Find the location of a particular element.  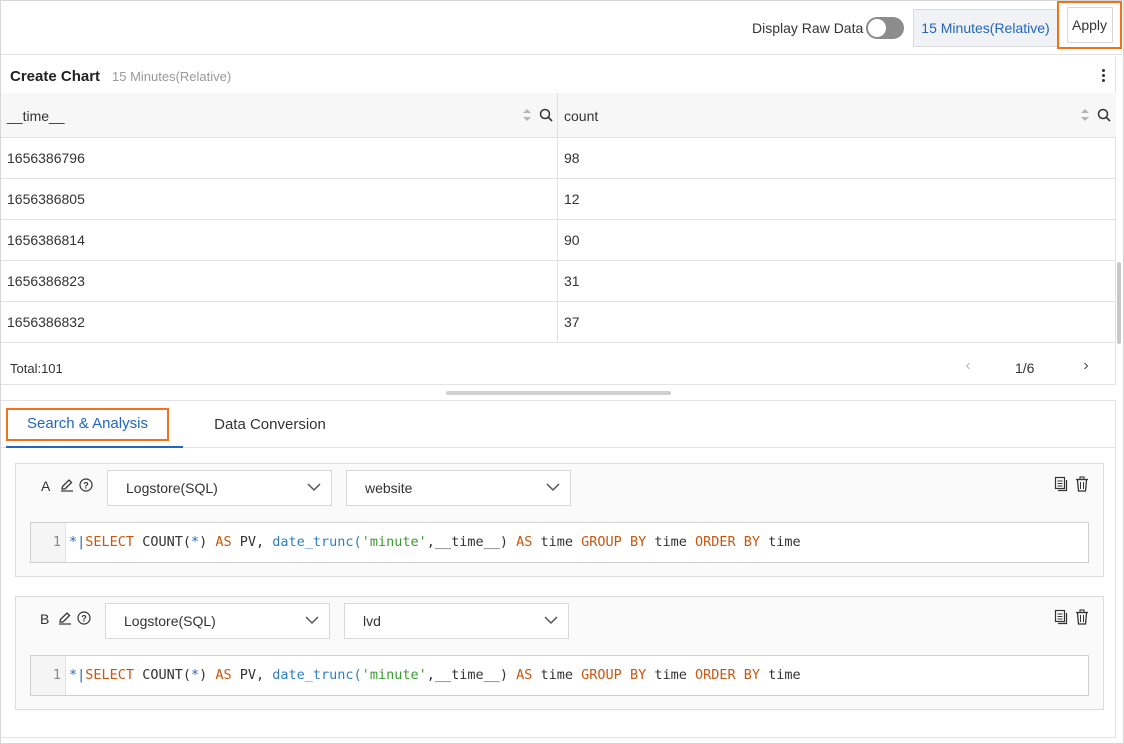

table-row: 1656386814 90 is located at coordinates (558, 240).